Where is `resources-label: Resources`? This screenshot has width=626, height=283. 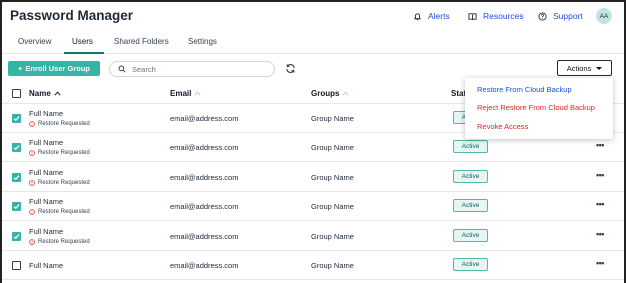 resources-label: Resources is located at coordinates (503, 16).